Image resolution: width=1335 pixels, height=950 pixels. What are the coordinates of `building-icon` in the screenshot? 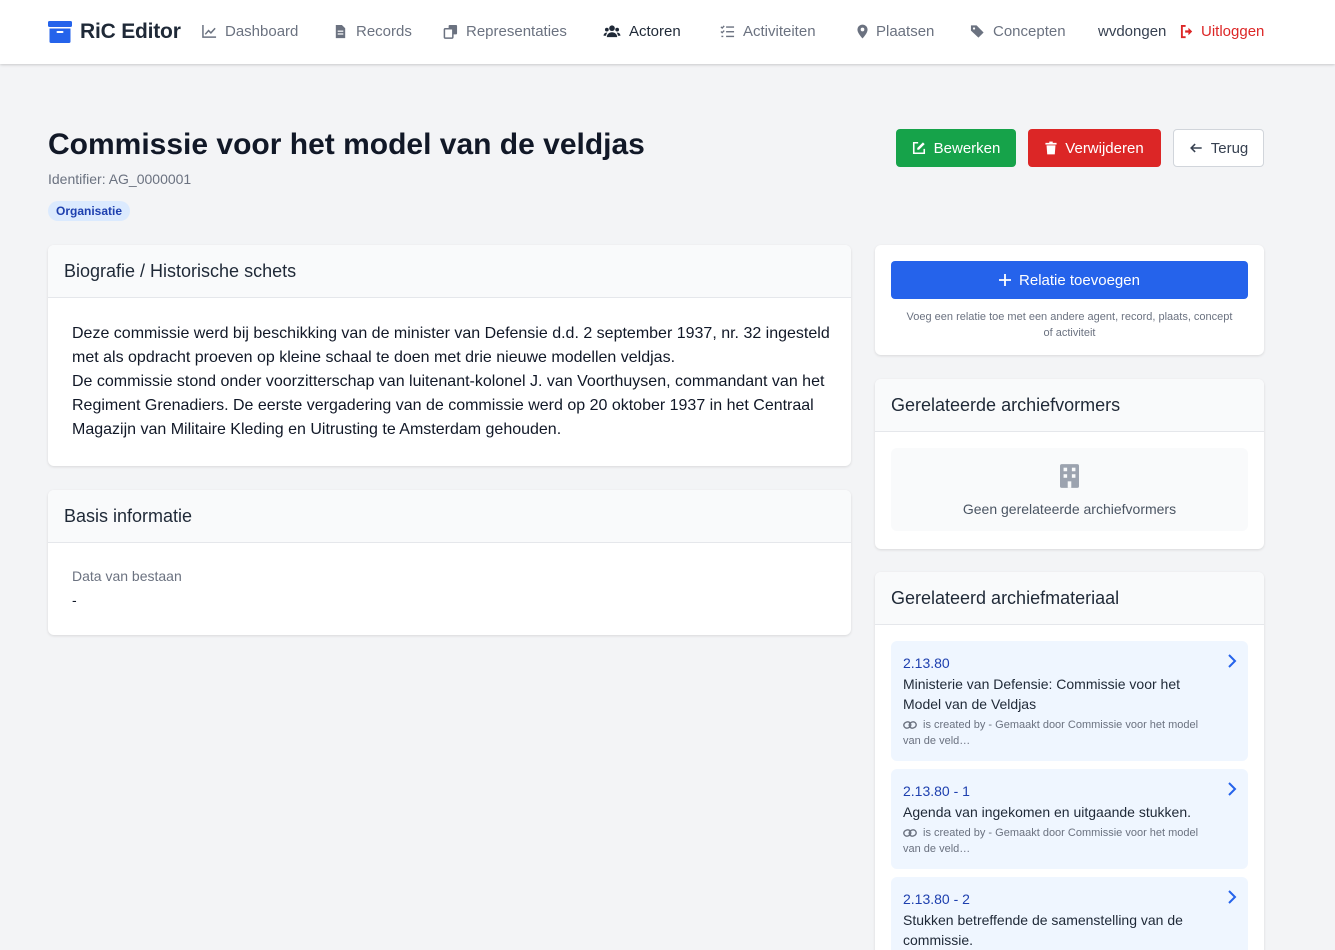 It's located at (1069, 476).